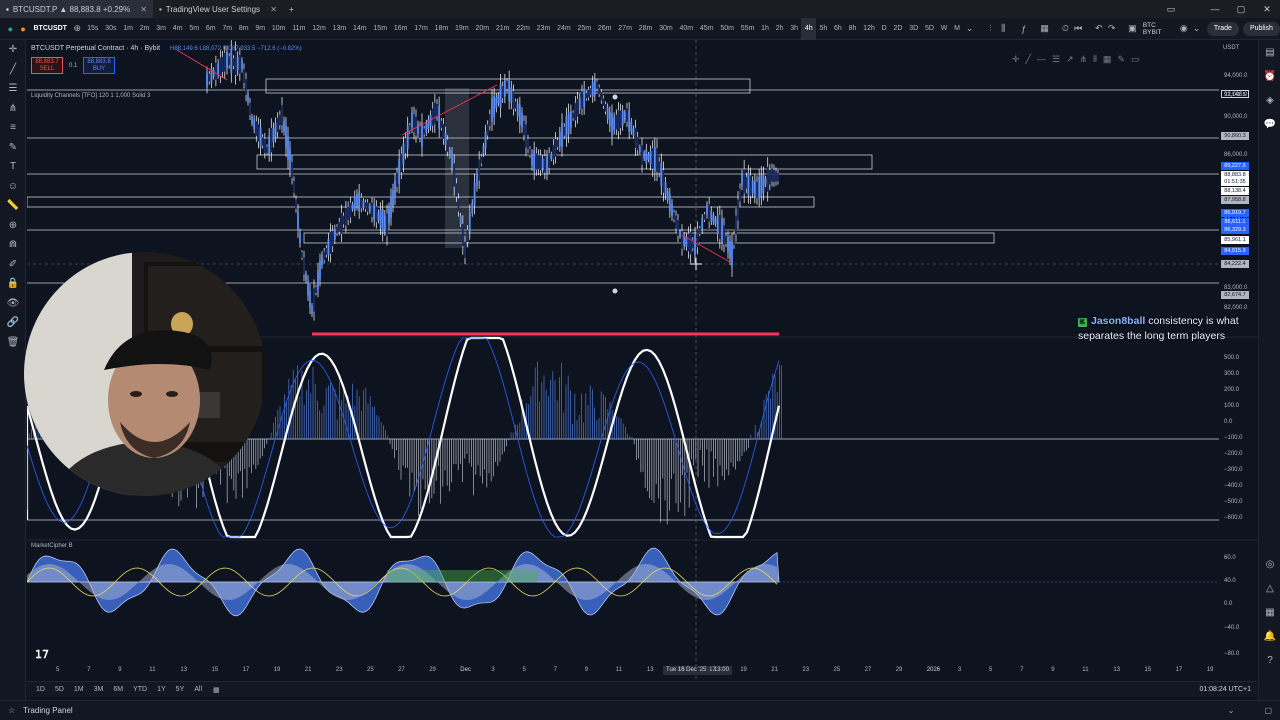 This screenshot has height=720, width=1280. Describe the element at coordinates (140, 689) in the screenshot. I see `range-ytd: YTD` at that location.